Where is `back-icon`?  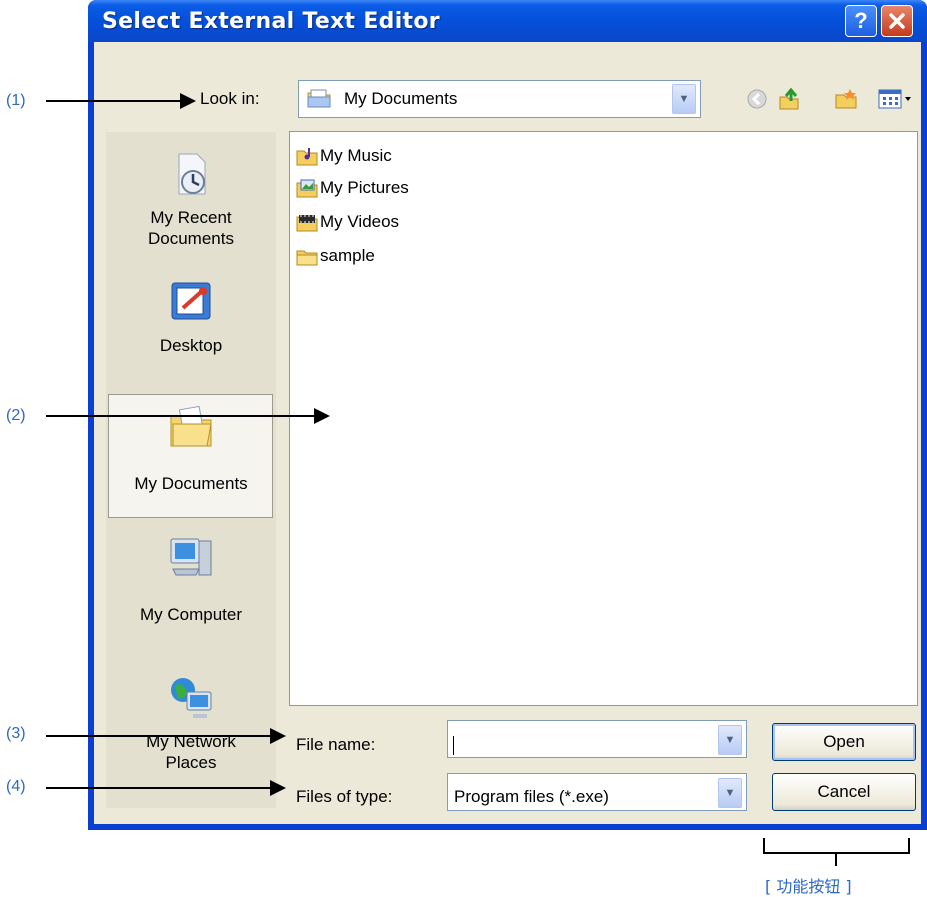 back-icon is located at coordinates (757, 99).